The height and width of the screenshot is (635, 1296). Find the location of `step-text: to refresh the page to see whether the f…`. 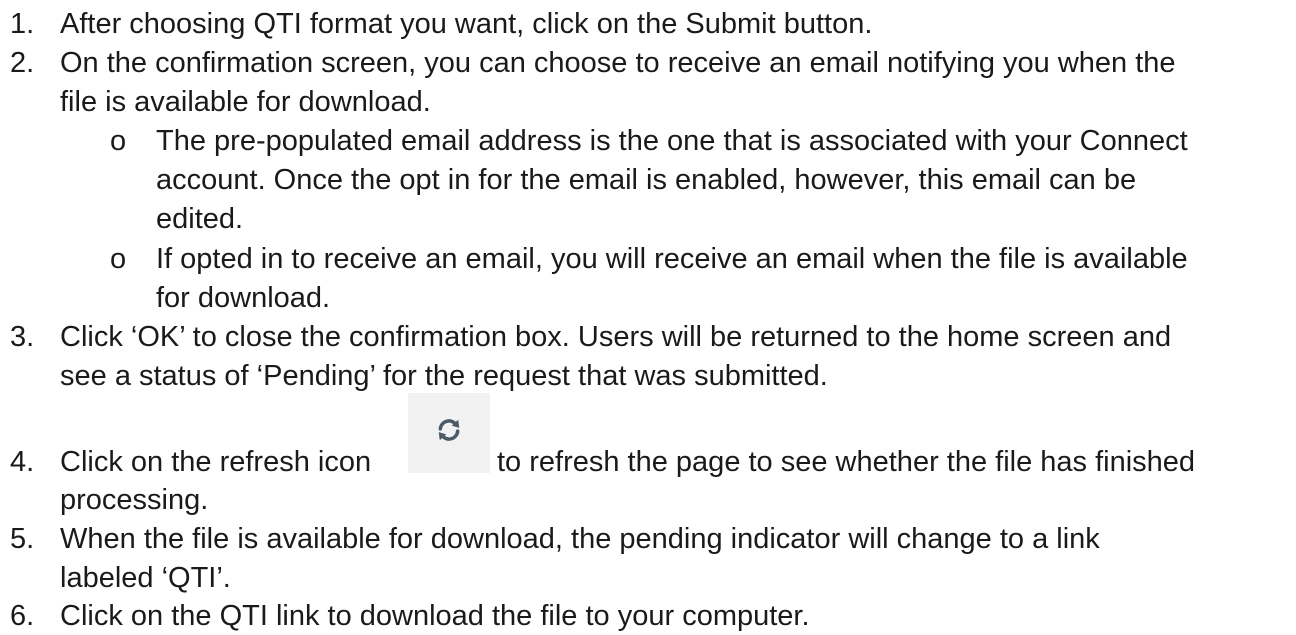

step-text: to refresh the page to see whether the f… is located at coordinates (846, 462).